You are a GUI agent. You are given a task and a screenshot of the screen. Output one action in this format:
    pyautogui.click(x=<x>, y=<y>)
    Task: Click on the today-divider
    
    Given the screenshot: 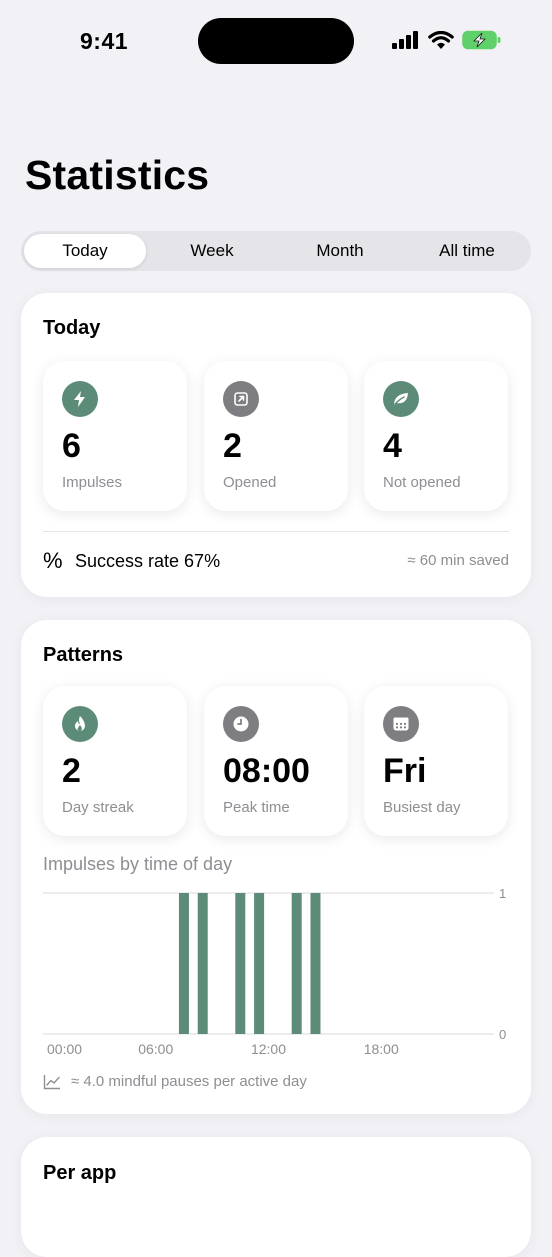 What is the action you would take?
    pyautogui.click(x=276, y=531)
    